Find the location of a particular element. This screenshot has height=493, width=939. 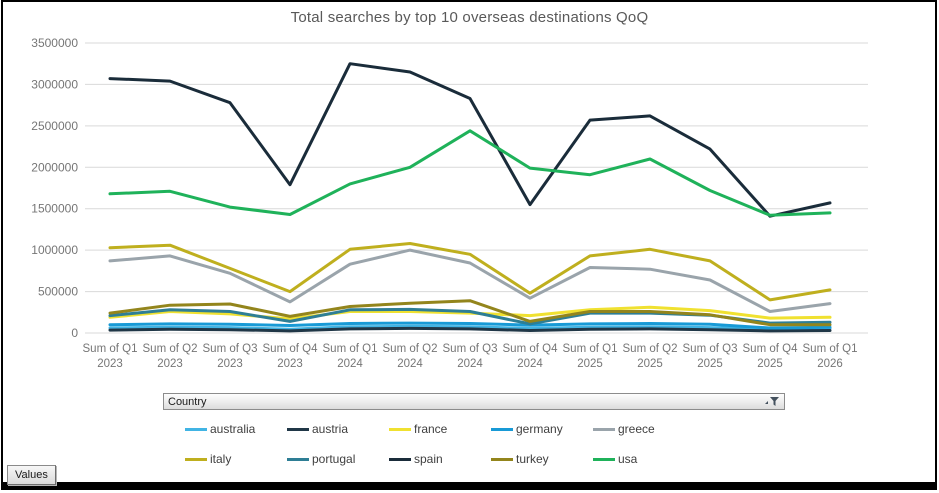

x-axis-tick-label: Sum of Q4 2025 is located at coordinates (771, 356).